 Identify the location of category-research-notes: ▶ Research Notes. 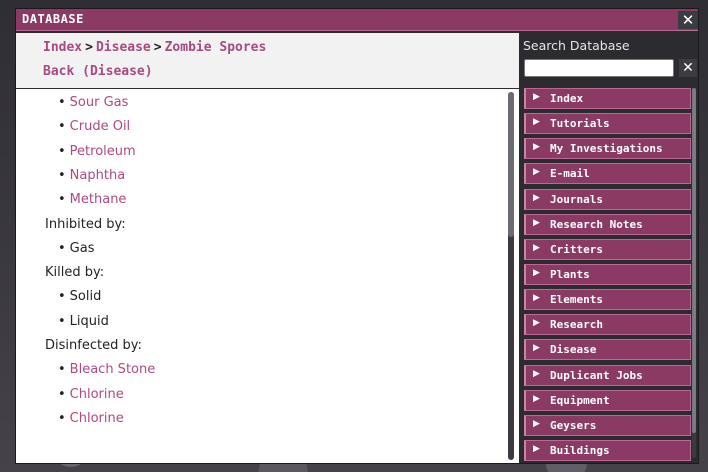
(607, 224).